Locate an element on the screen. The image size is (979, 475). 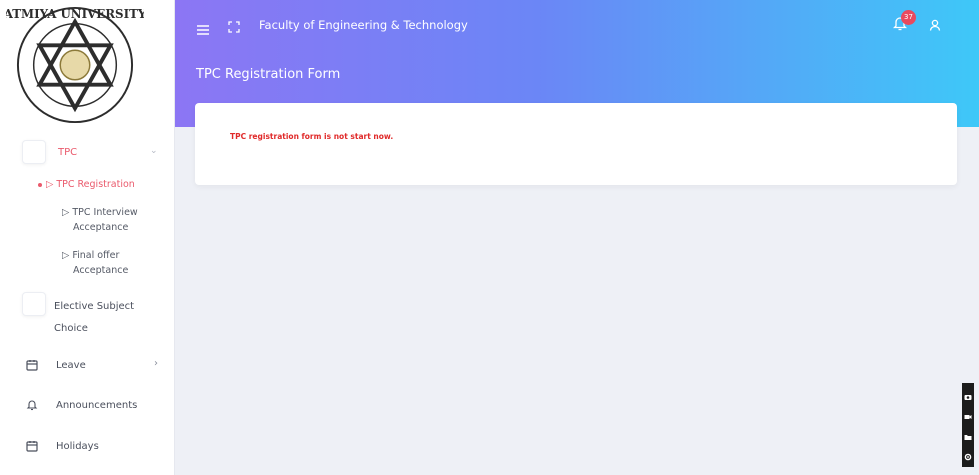
subitem-label: Final offer is located at coordinates (96, 255).